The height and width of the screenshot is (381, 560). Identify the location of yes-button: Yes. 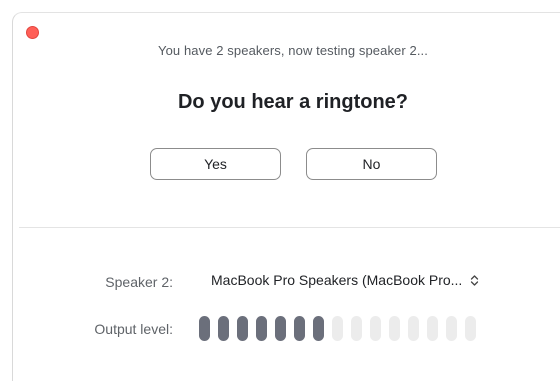
(215, 164).